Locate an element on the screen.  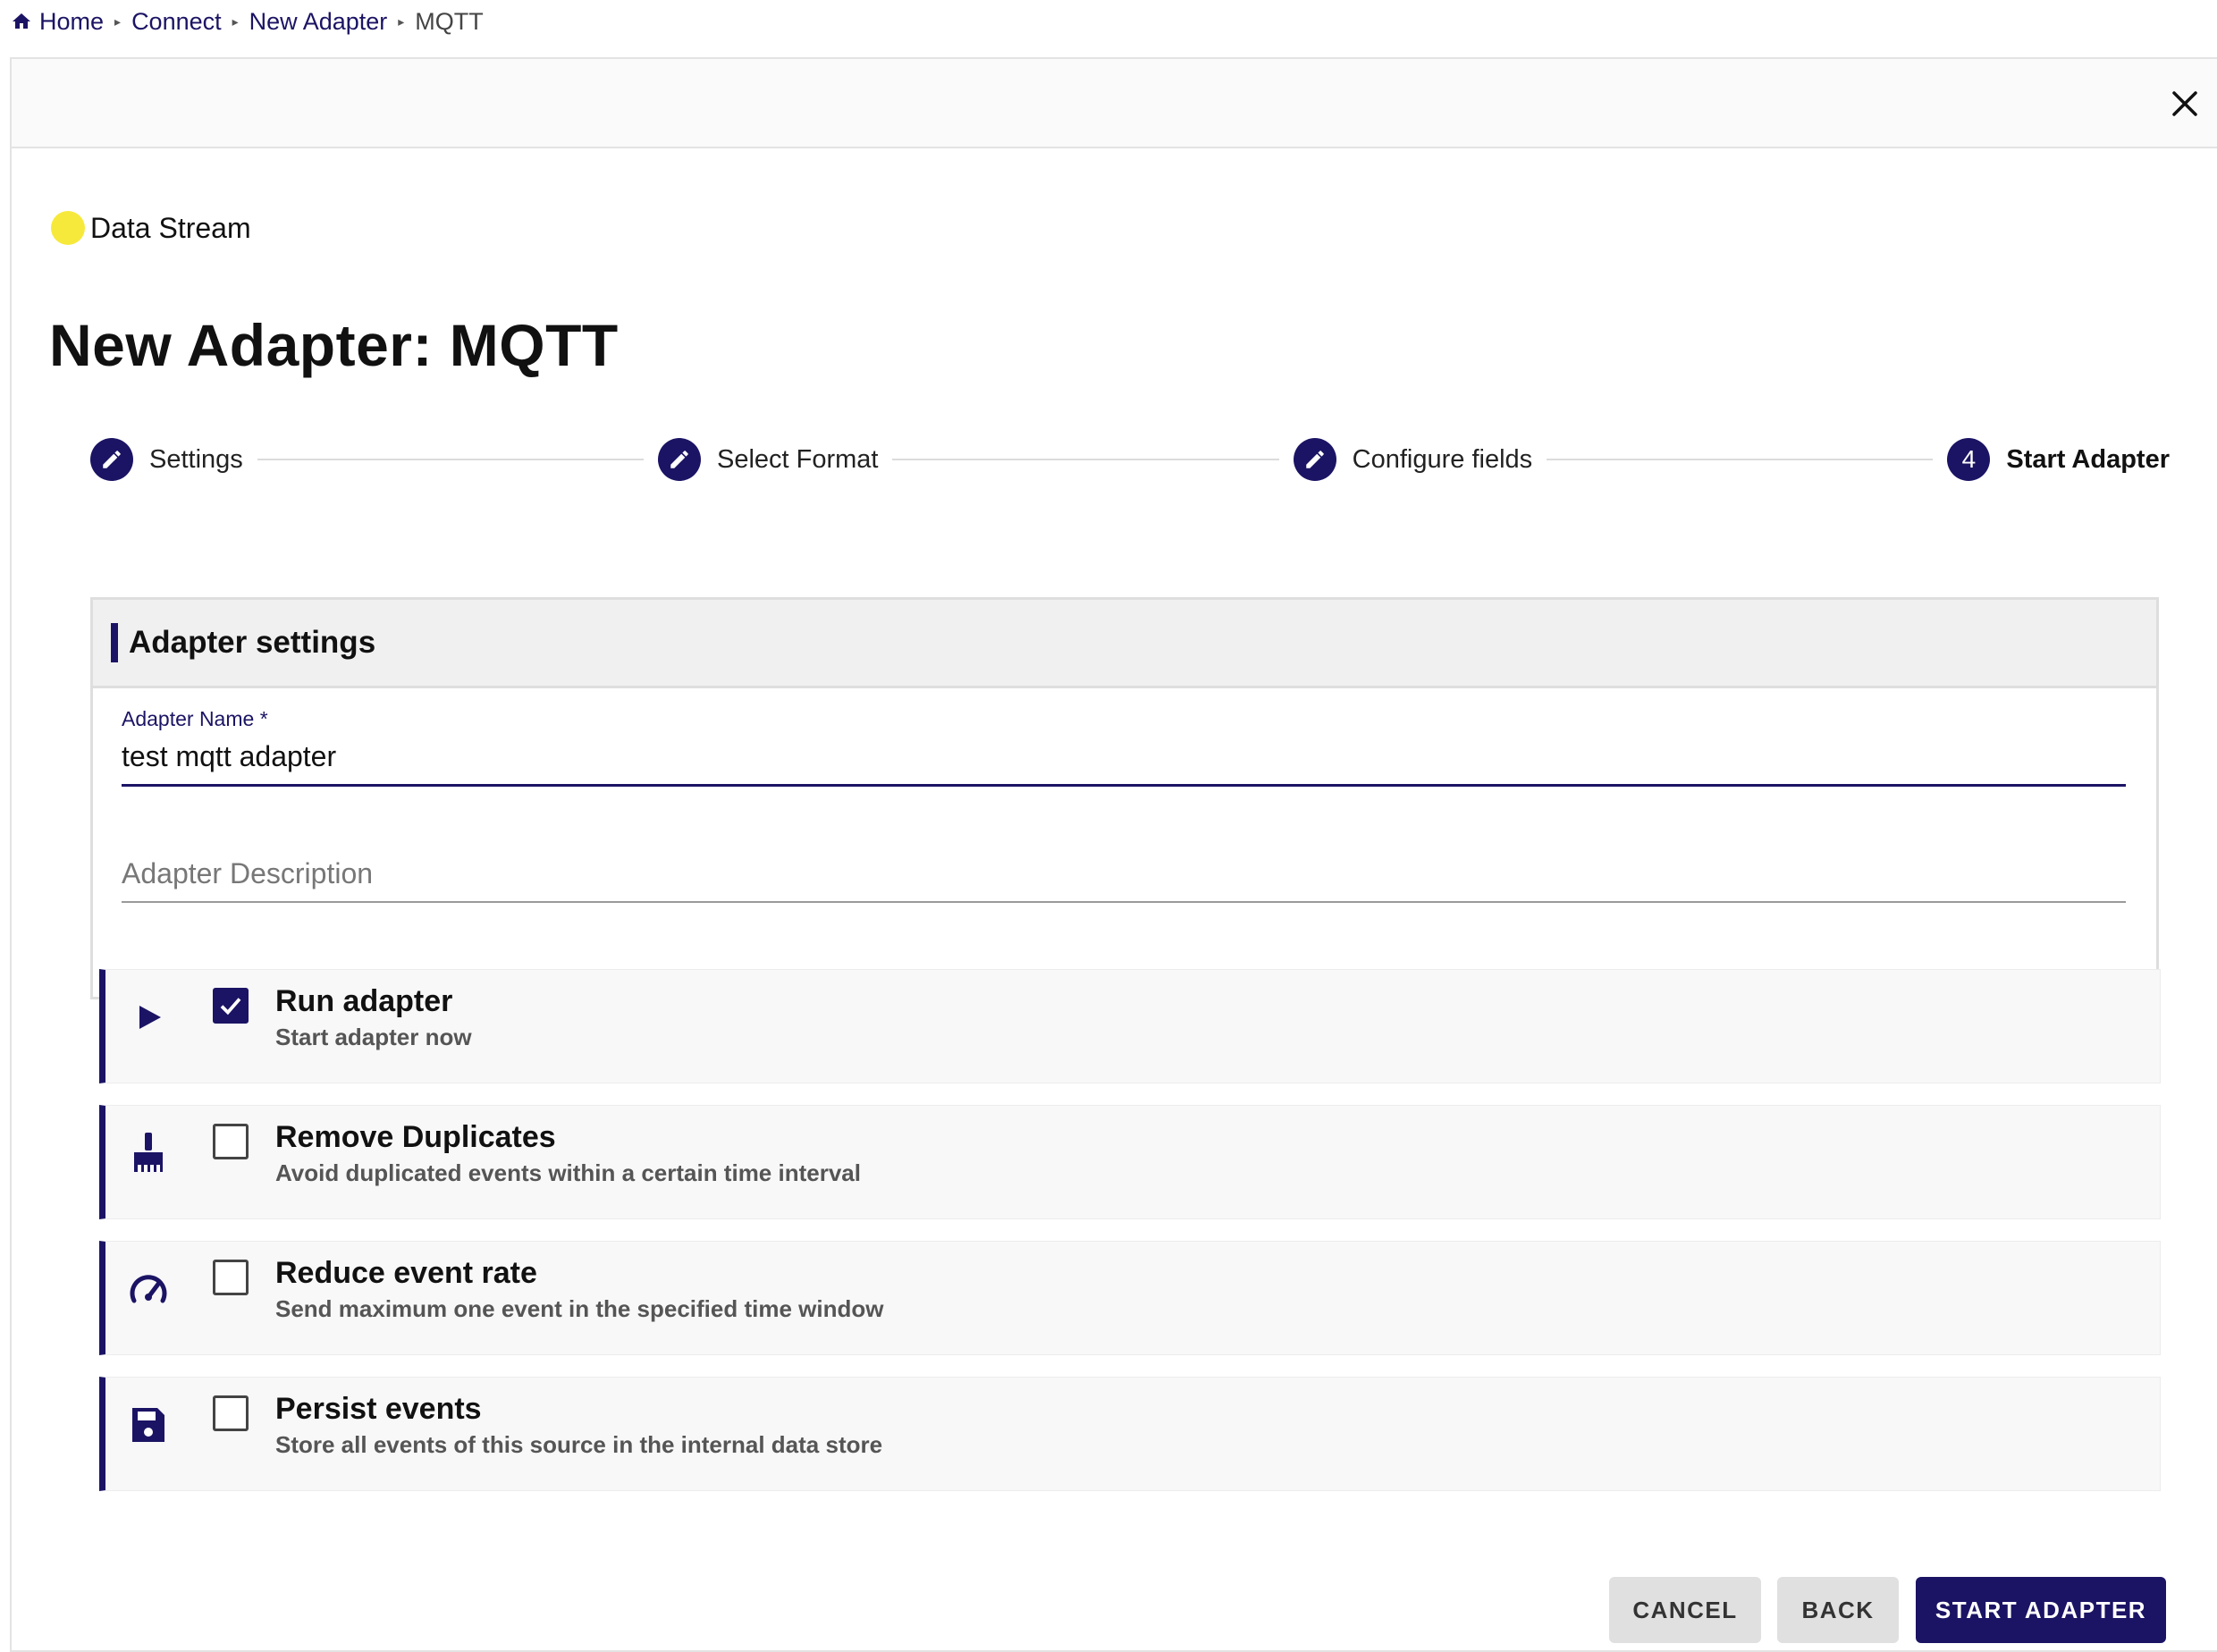
breadcrumb-connect: Connect is located at coordinates (176, 22).